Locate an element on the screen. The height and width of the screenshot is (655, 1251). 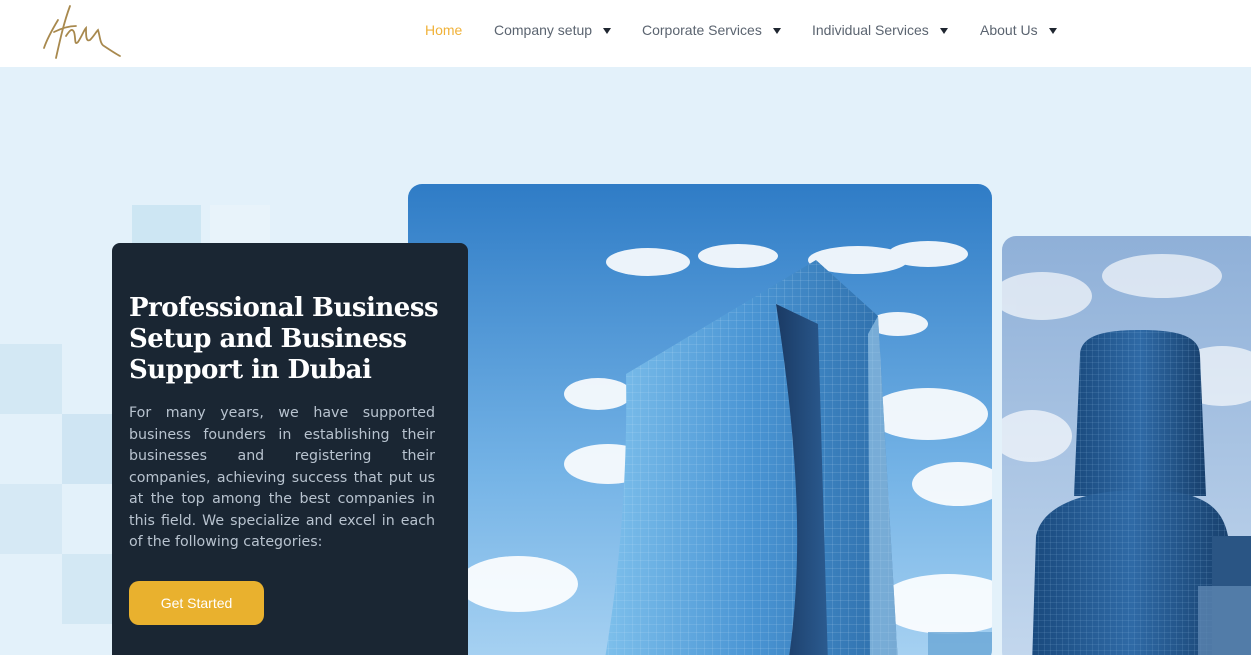
nav-item-company-setup: Company setup is located at coordinates (553, 30).